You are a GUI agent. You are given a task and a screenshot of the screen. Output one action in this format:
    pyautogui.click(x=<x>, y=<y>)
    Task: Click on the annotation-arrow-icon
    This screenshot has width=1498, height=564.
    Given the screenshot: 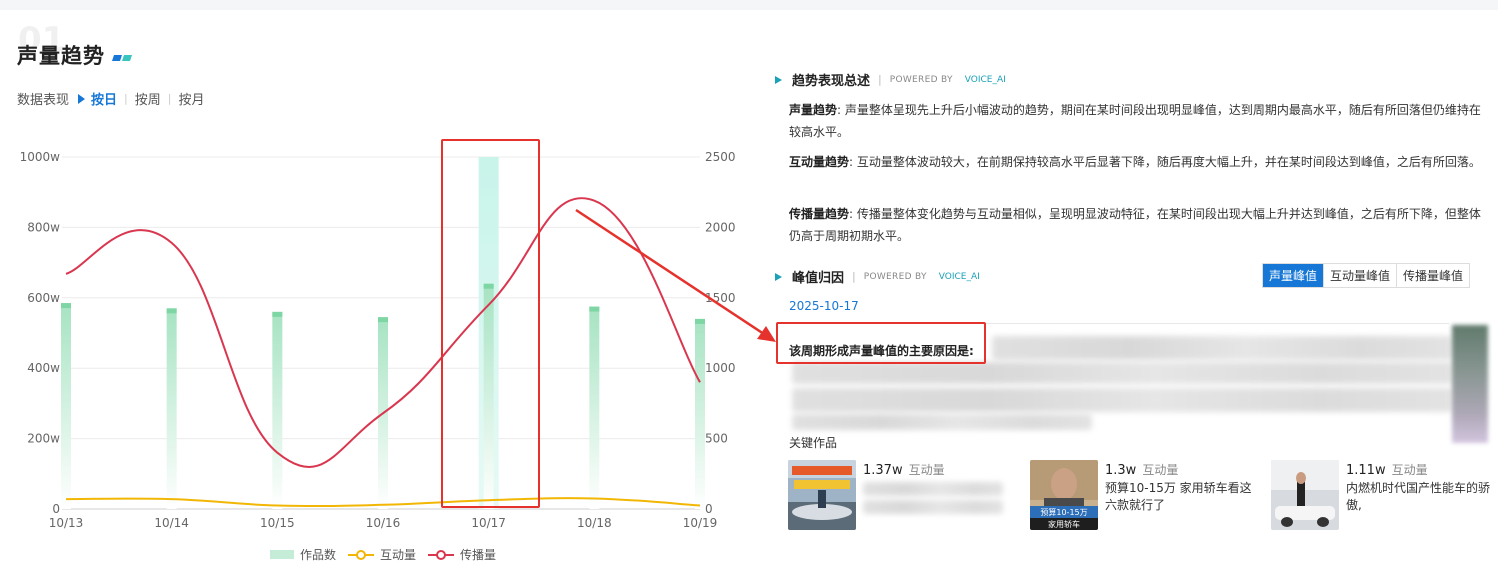 What is the action you would take?
    pyautogui.click(x=675, y=275)
    